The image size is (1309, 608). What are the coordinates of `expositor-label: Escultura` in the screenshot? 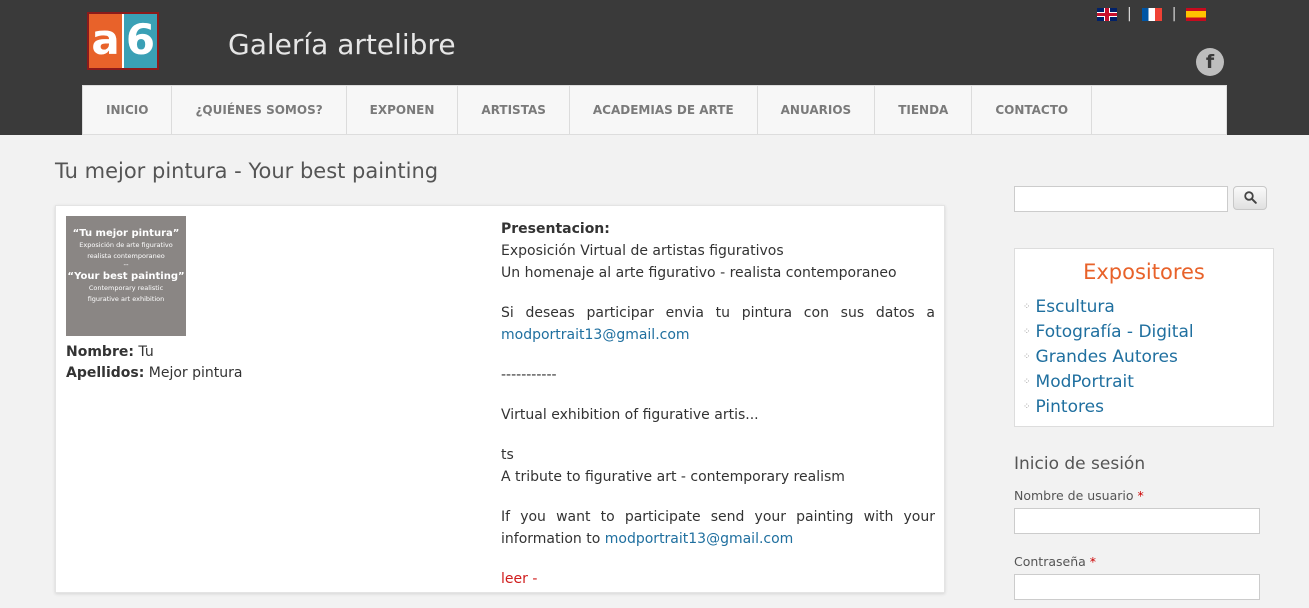 It's located at (1075, 307).